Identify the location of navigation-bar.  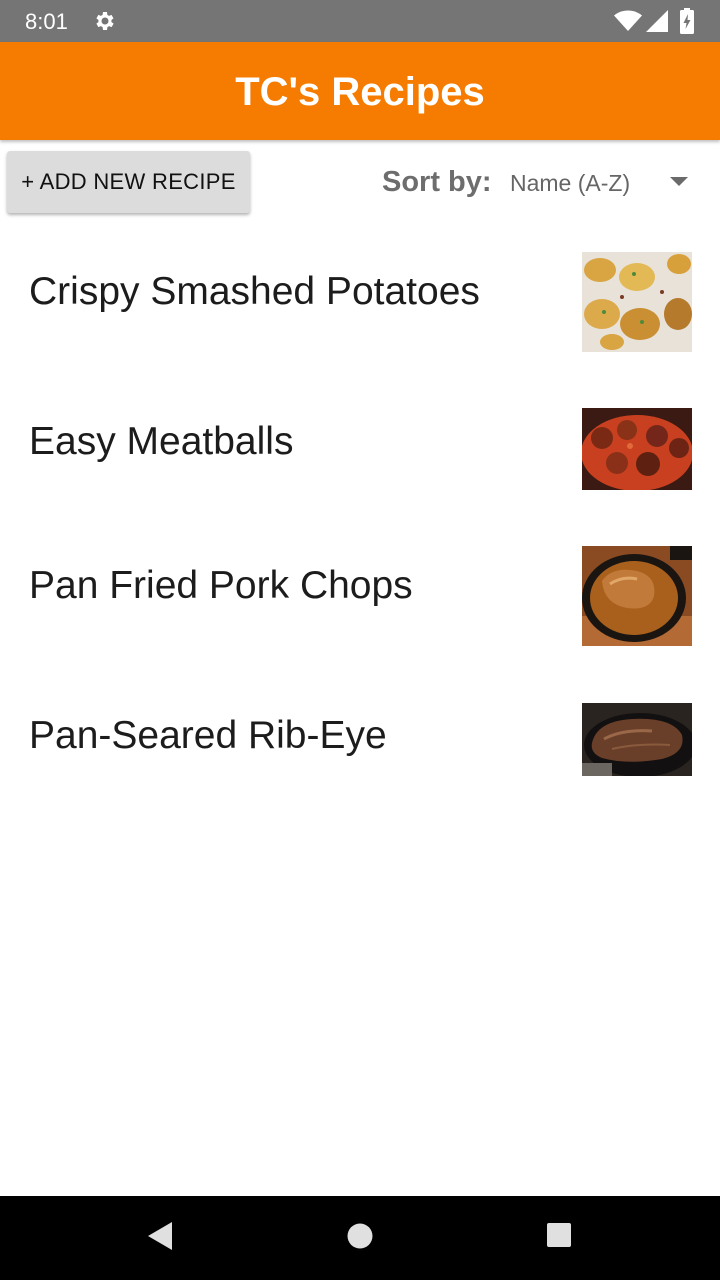
(360, 1238).